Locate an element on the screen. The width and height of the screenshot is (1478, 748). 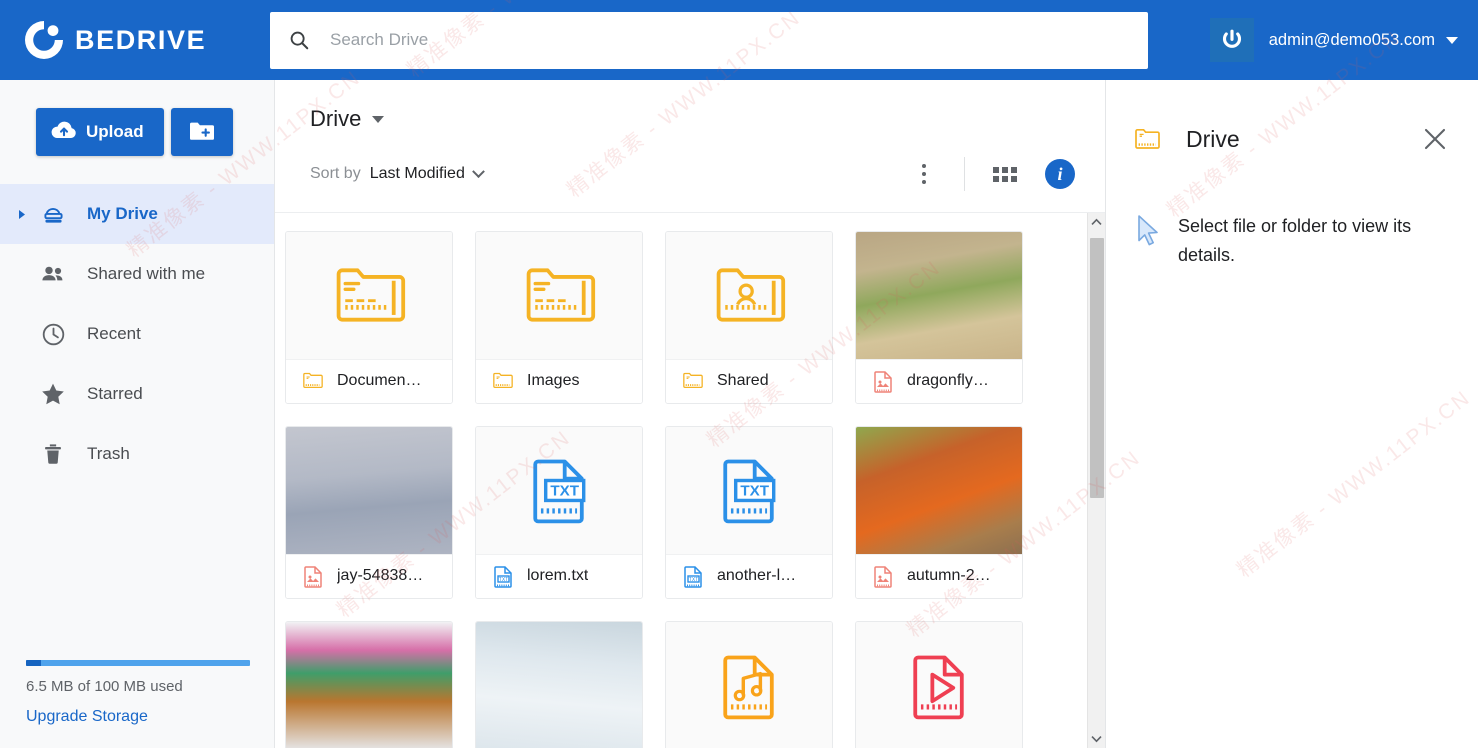
file-tile: TXT TXT lorem.txt is located at coordinates (559, 512).